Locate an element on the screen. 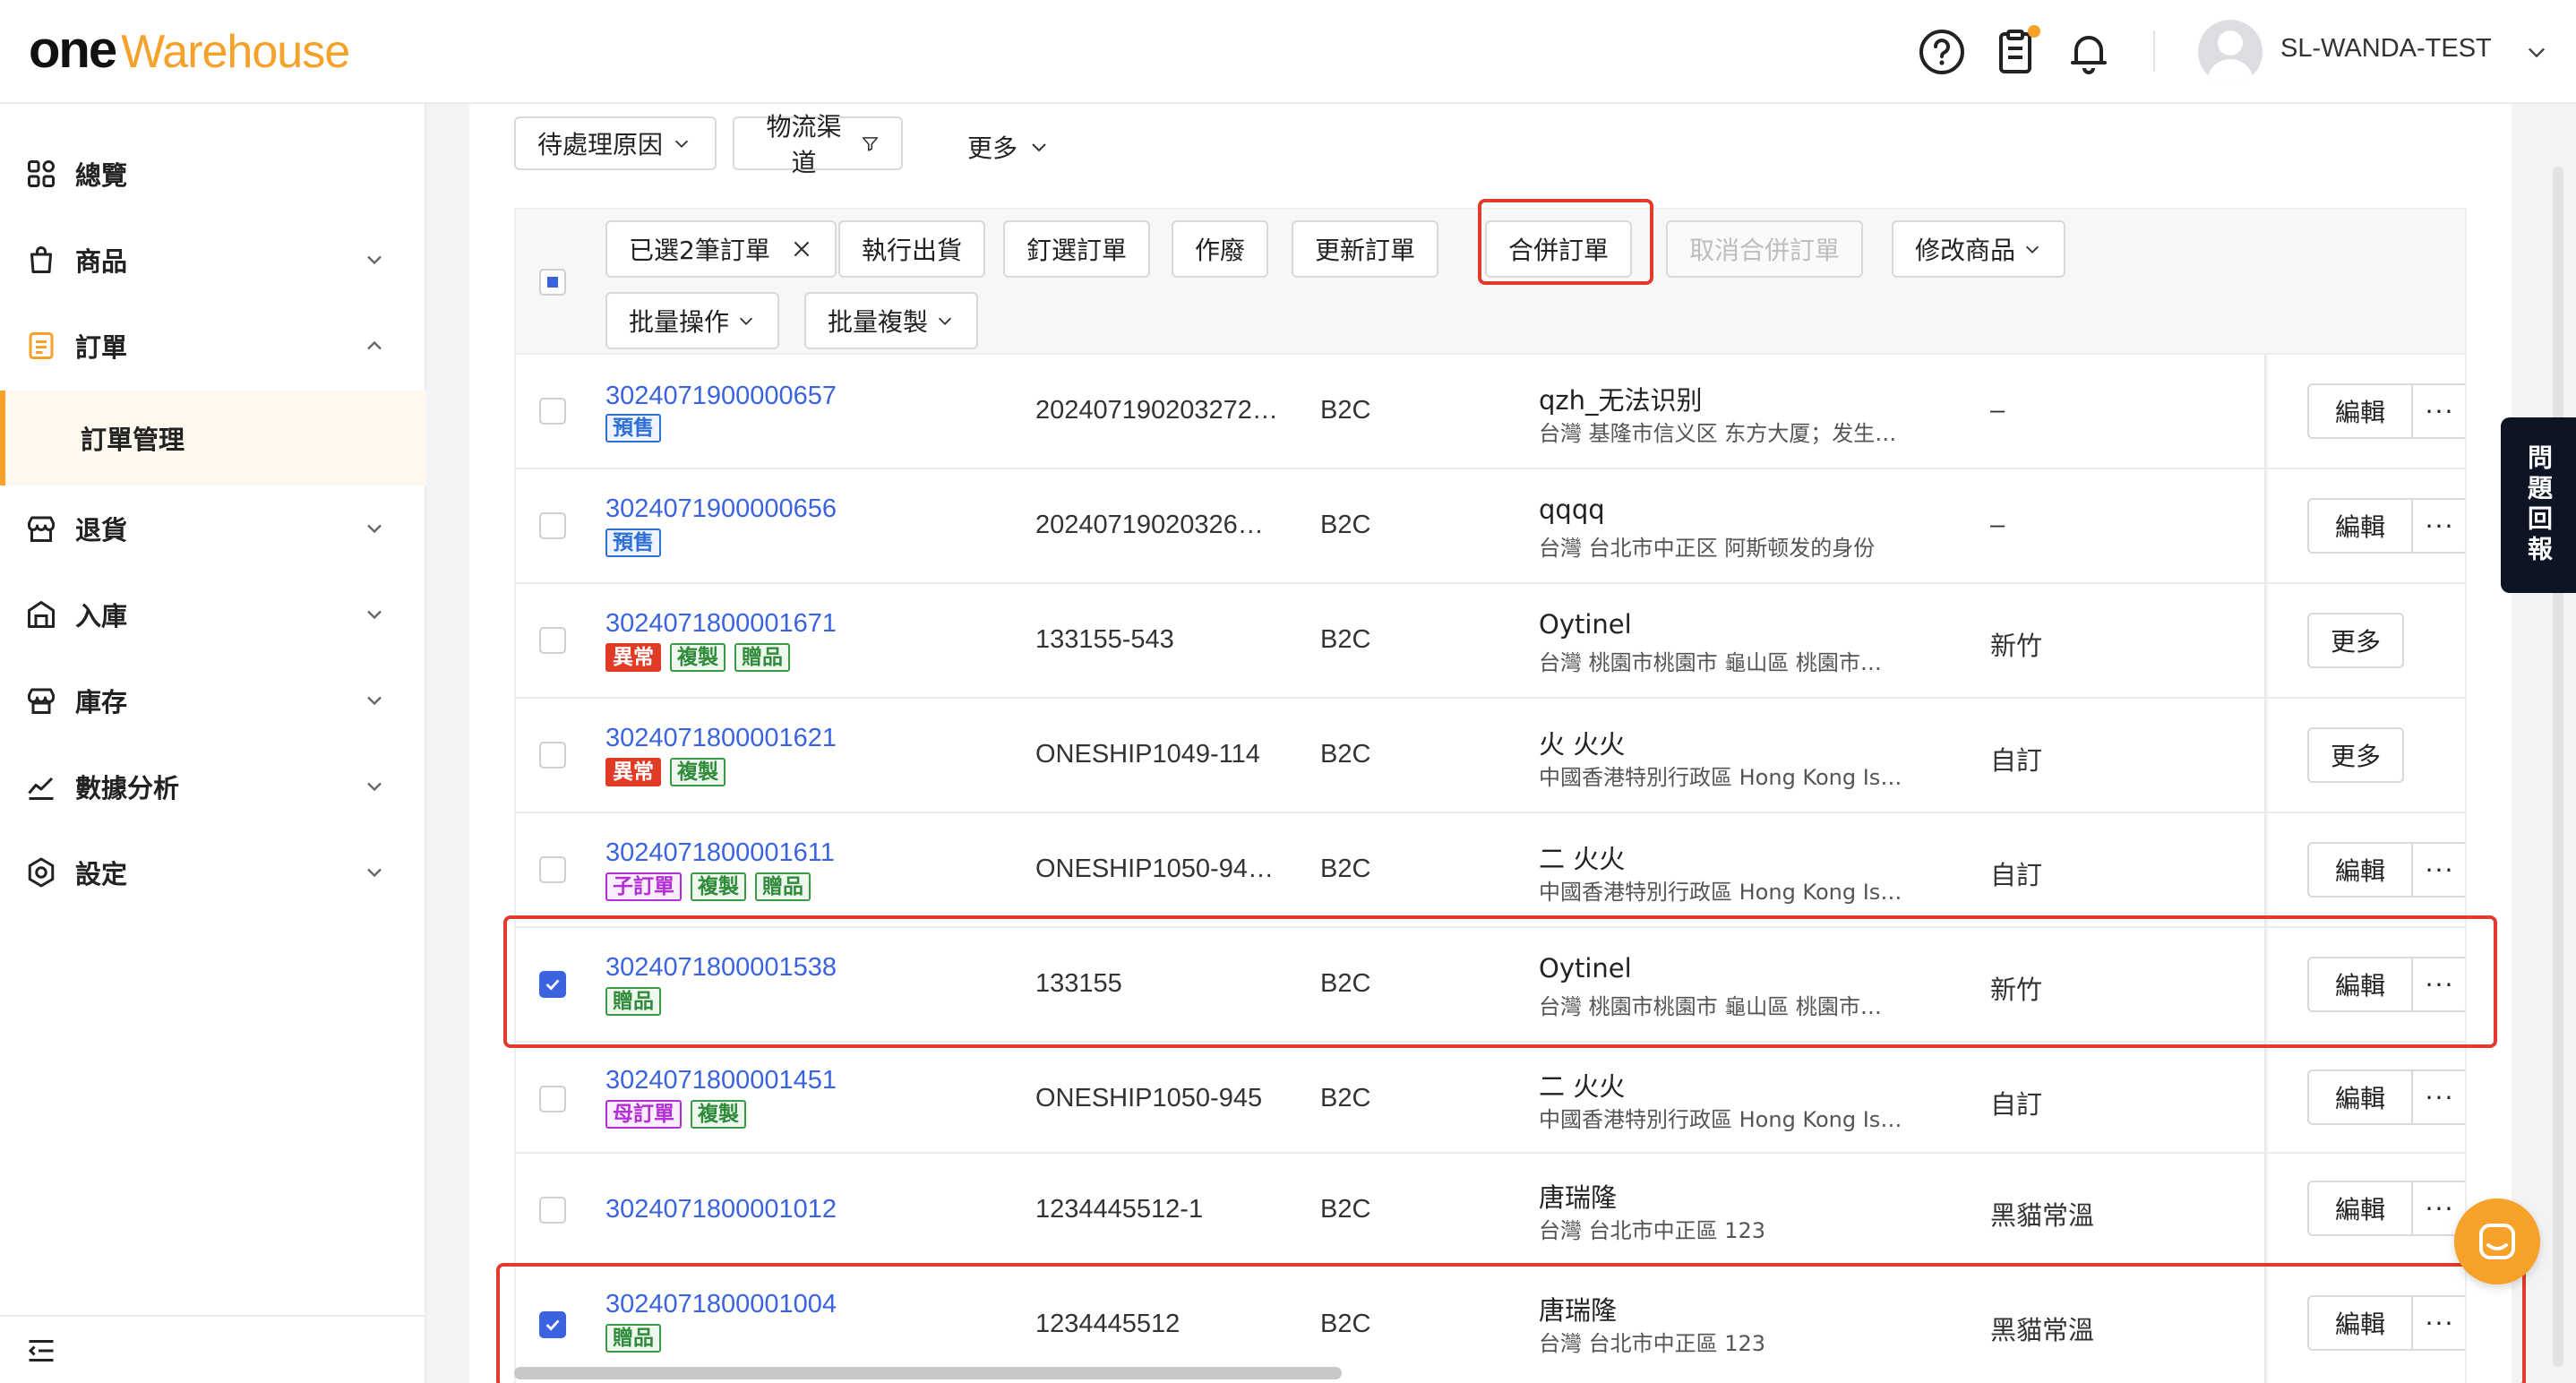  vertical-scrollbar is located at coordinates (2558, 767).